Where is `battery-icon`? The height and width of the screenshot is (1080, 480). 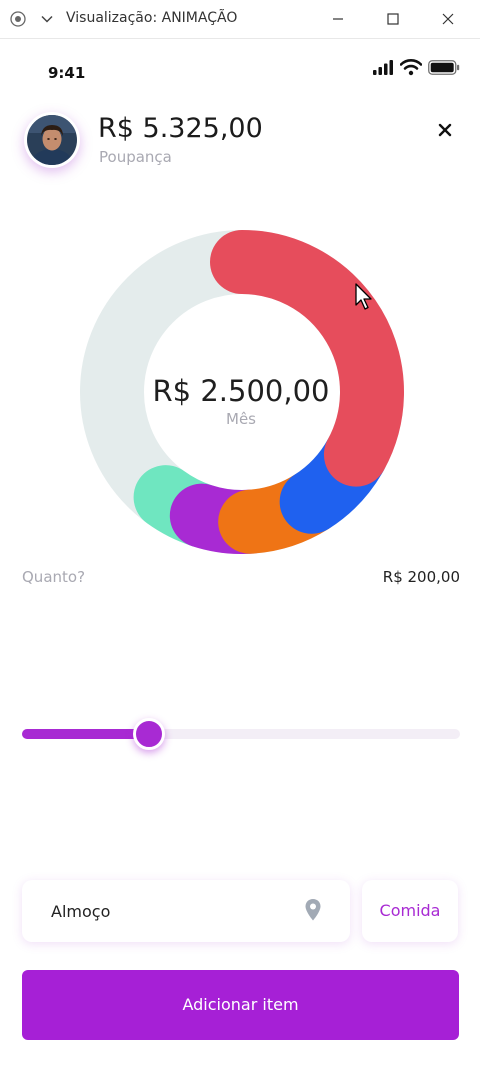 battery-icon is located at coordinates (444, 67).